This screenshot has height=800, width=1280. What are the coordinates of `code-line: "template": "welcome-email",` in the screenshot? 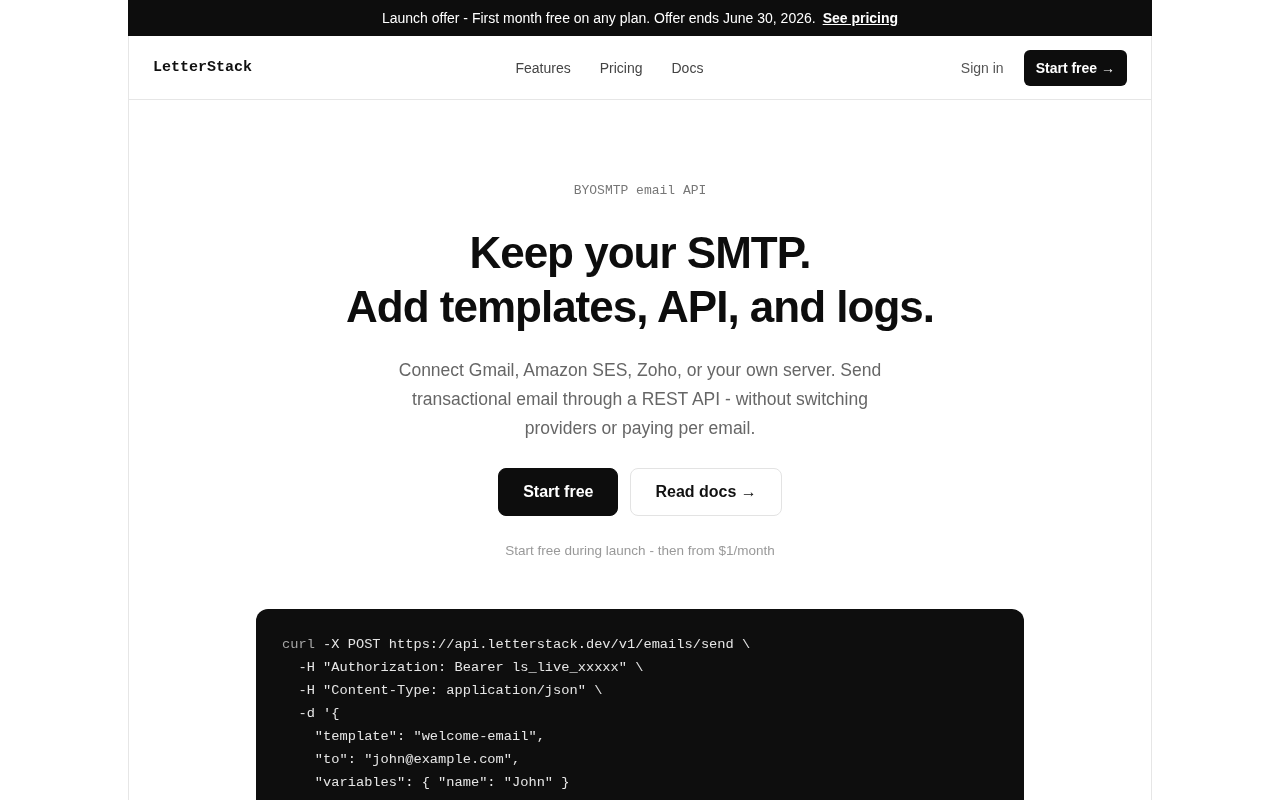 It's located at (429, 737).